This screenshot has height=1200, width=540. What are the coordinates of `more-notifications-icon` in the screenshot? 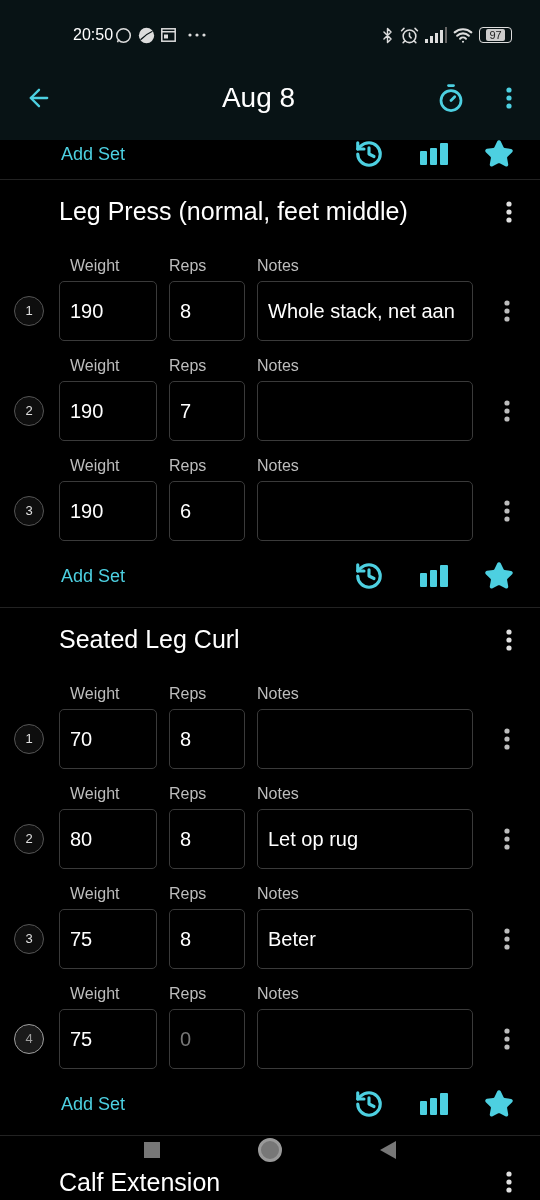 It's located at (197, 35).